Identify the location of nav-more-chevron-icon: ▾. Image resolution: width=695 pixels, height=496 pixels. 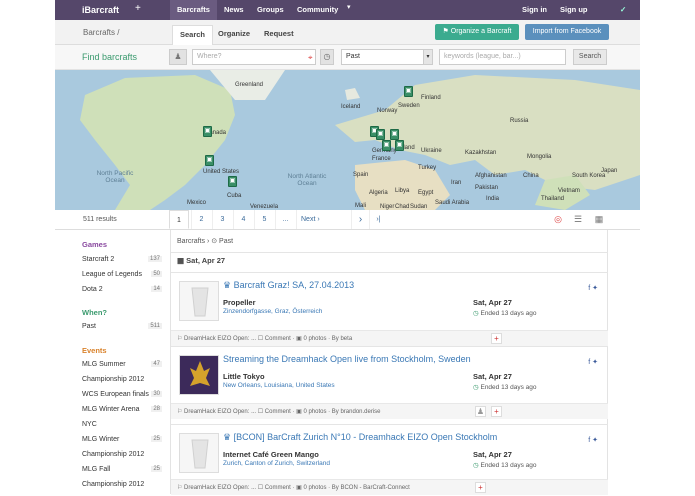
(349, 7).